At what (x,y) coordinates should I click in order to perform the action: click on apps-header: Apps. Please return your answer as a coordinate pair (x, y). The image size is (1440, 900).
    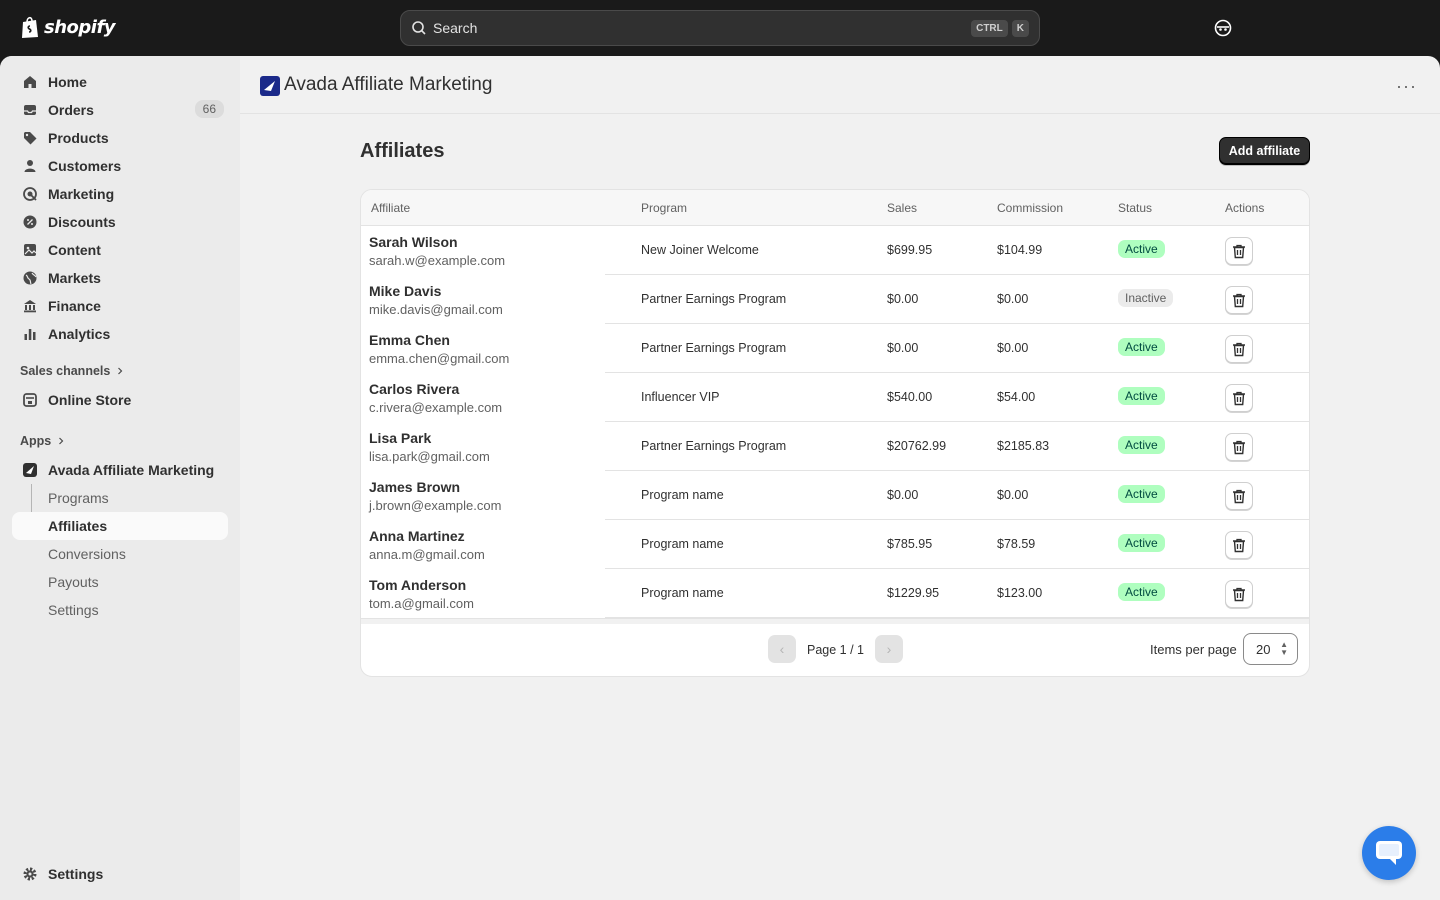
    Looking at the image, I should click on (42, 441).